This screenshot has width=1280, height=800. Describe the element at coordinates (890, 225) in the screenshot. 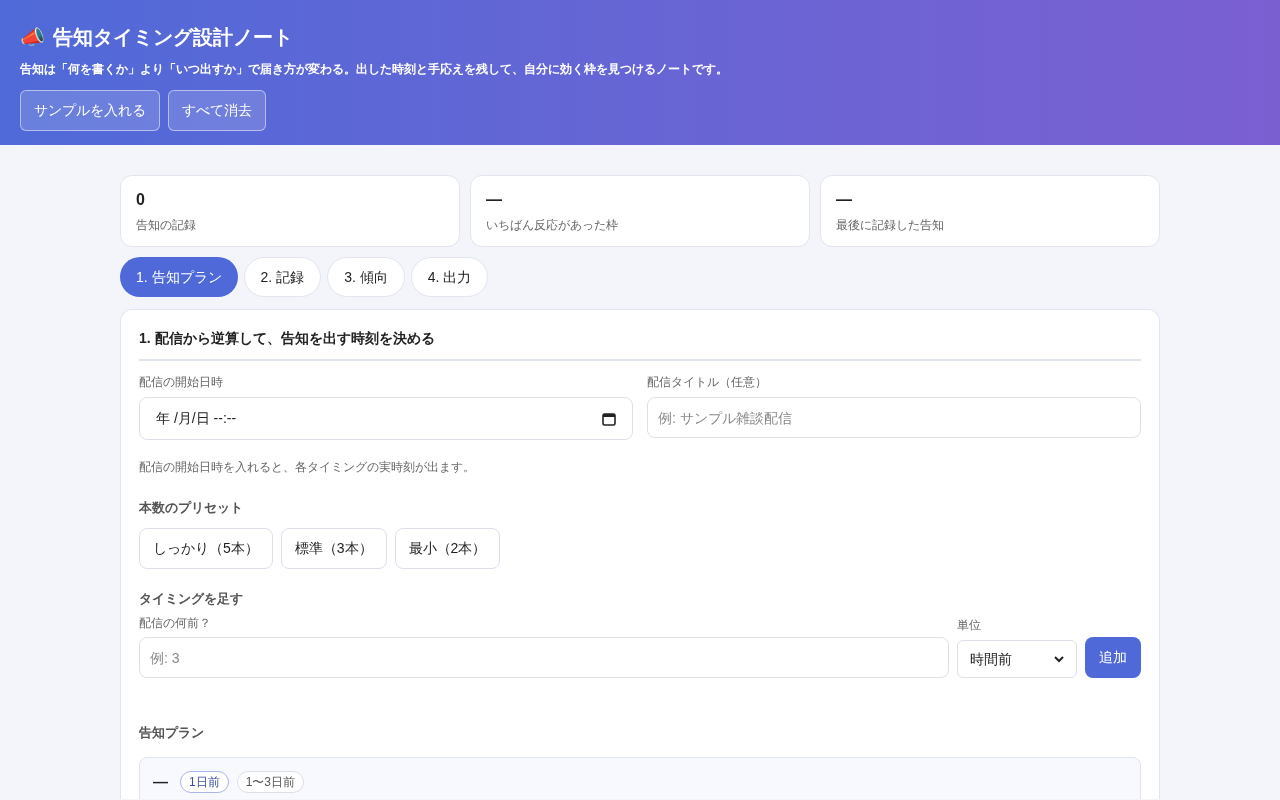

I see `stat-label: 最後に記録した告知` at that location.